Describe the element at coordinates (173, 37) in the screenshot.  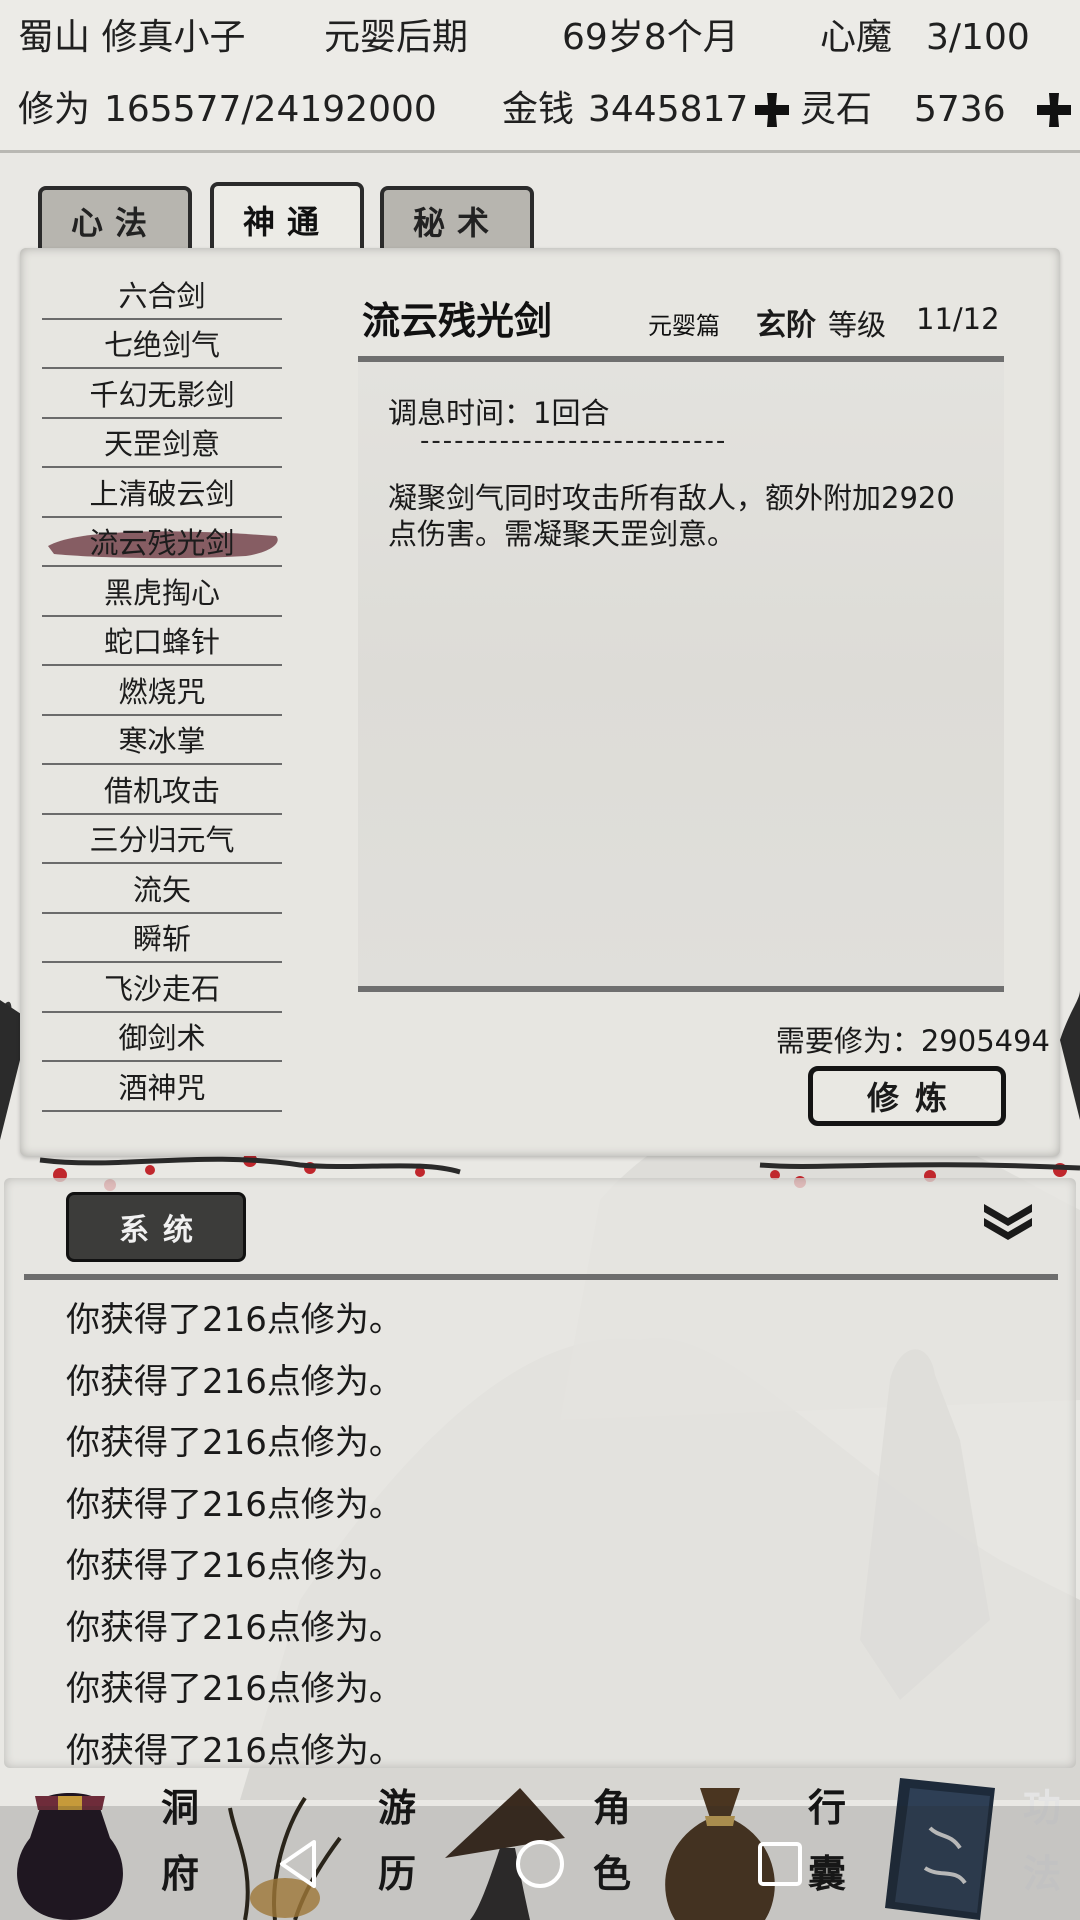
I see `player-name: 修真小子` at that location.